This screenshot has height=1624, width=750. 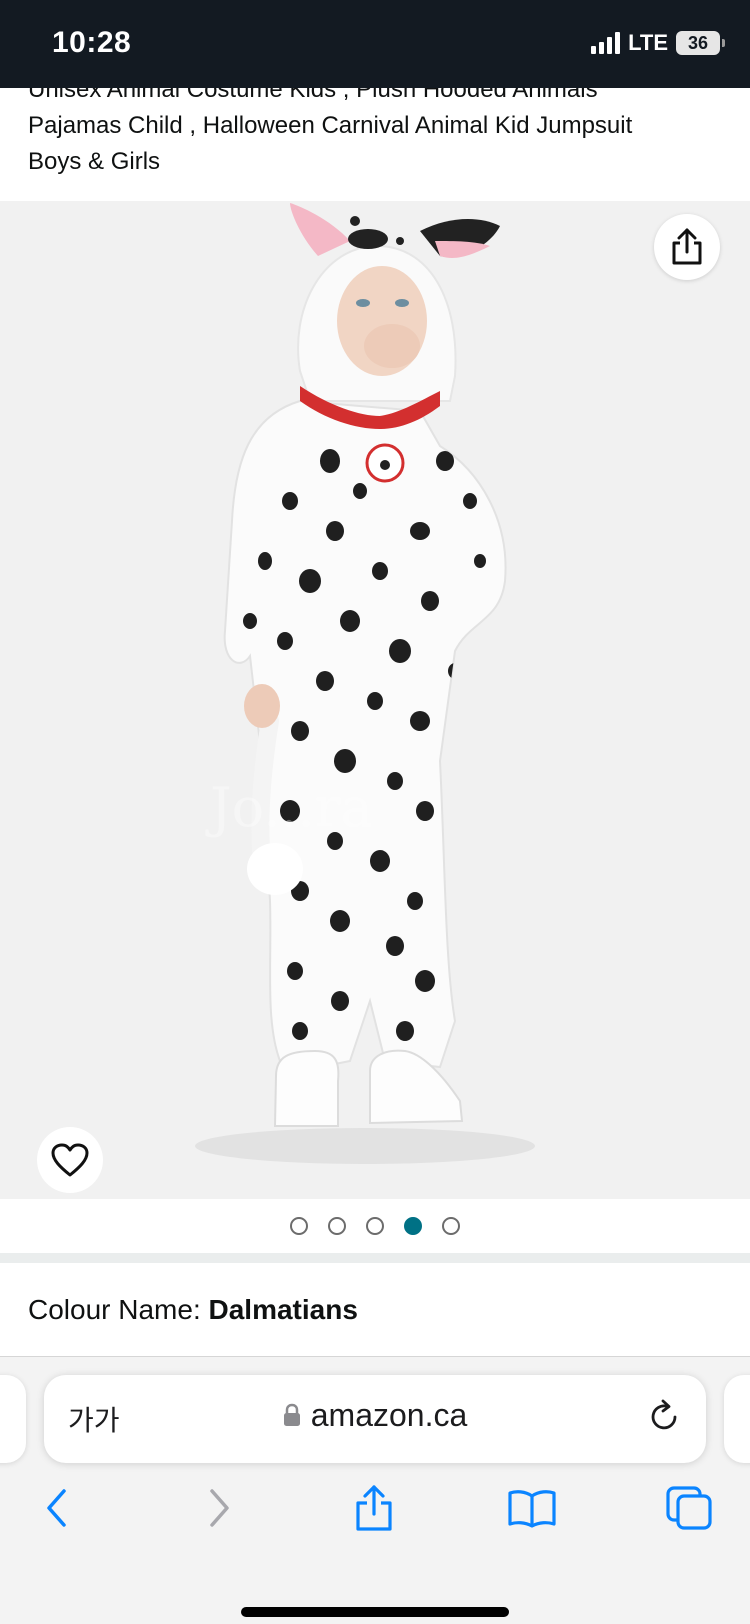 What do you see at coordinates (606, 43) in the screenshot?
I see `signal-icon` at bounding box center [606, 43].